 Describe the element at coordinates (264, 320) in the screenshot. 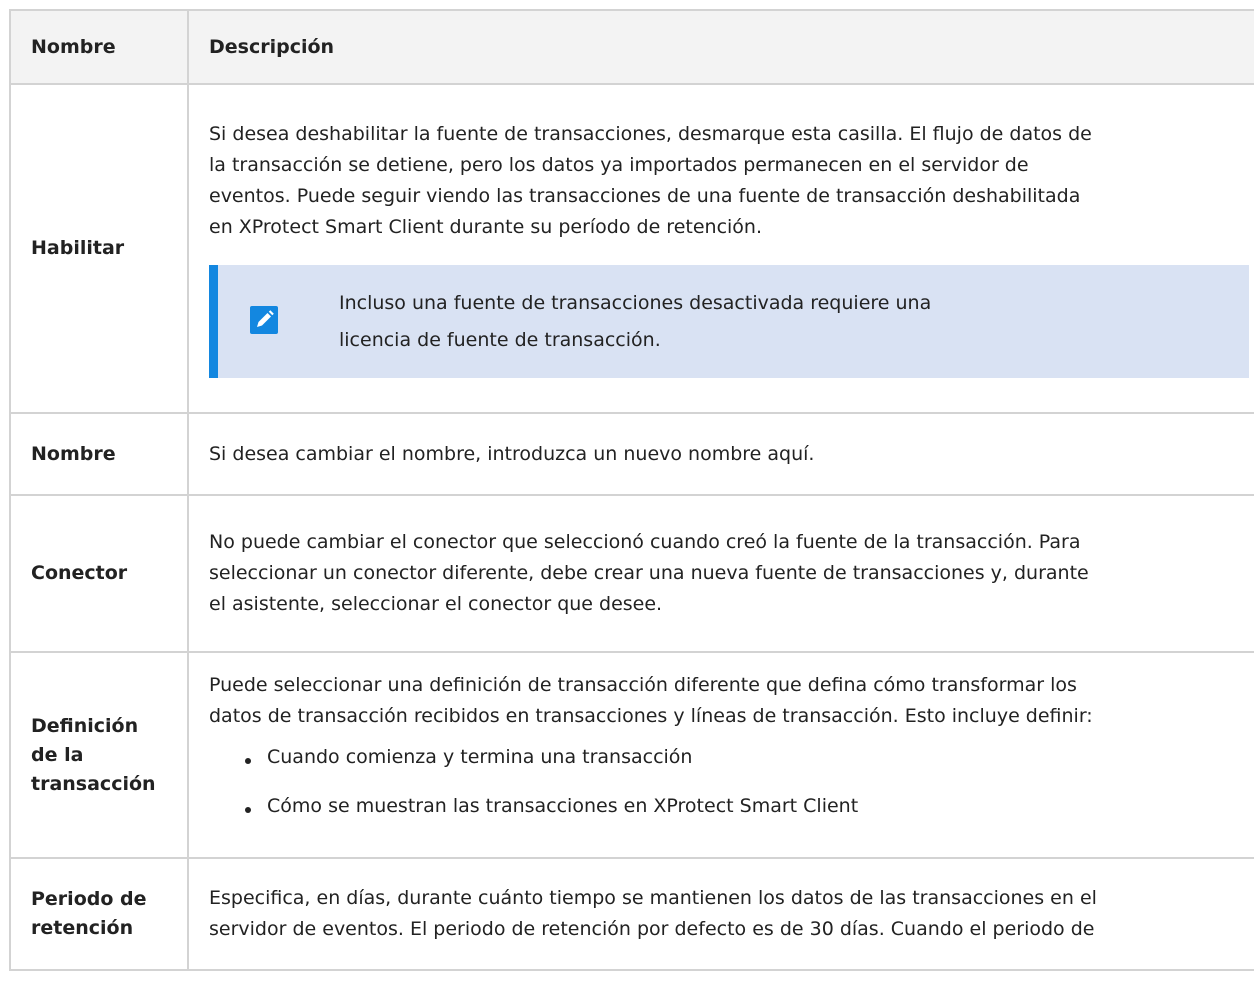

I see `pencil-note-icon` at that location.